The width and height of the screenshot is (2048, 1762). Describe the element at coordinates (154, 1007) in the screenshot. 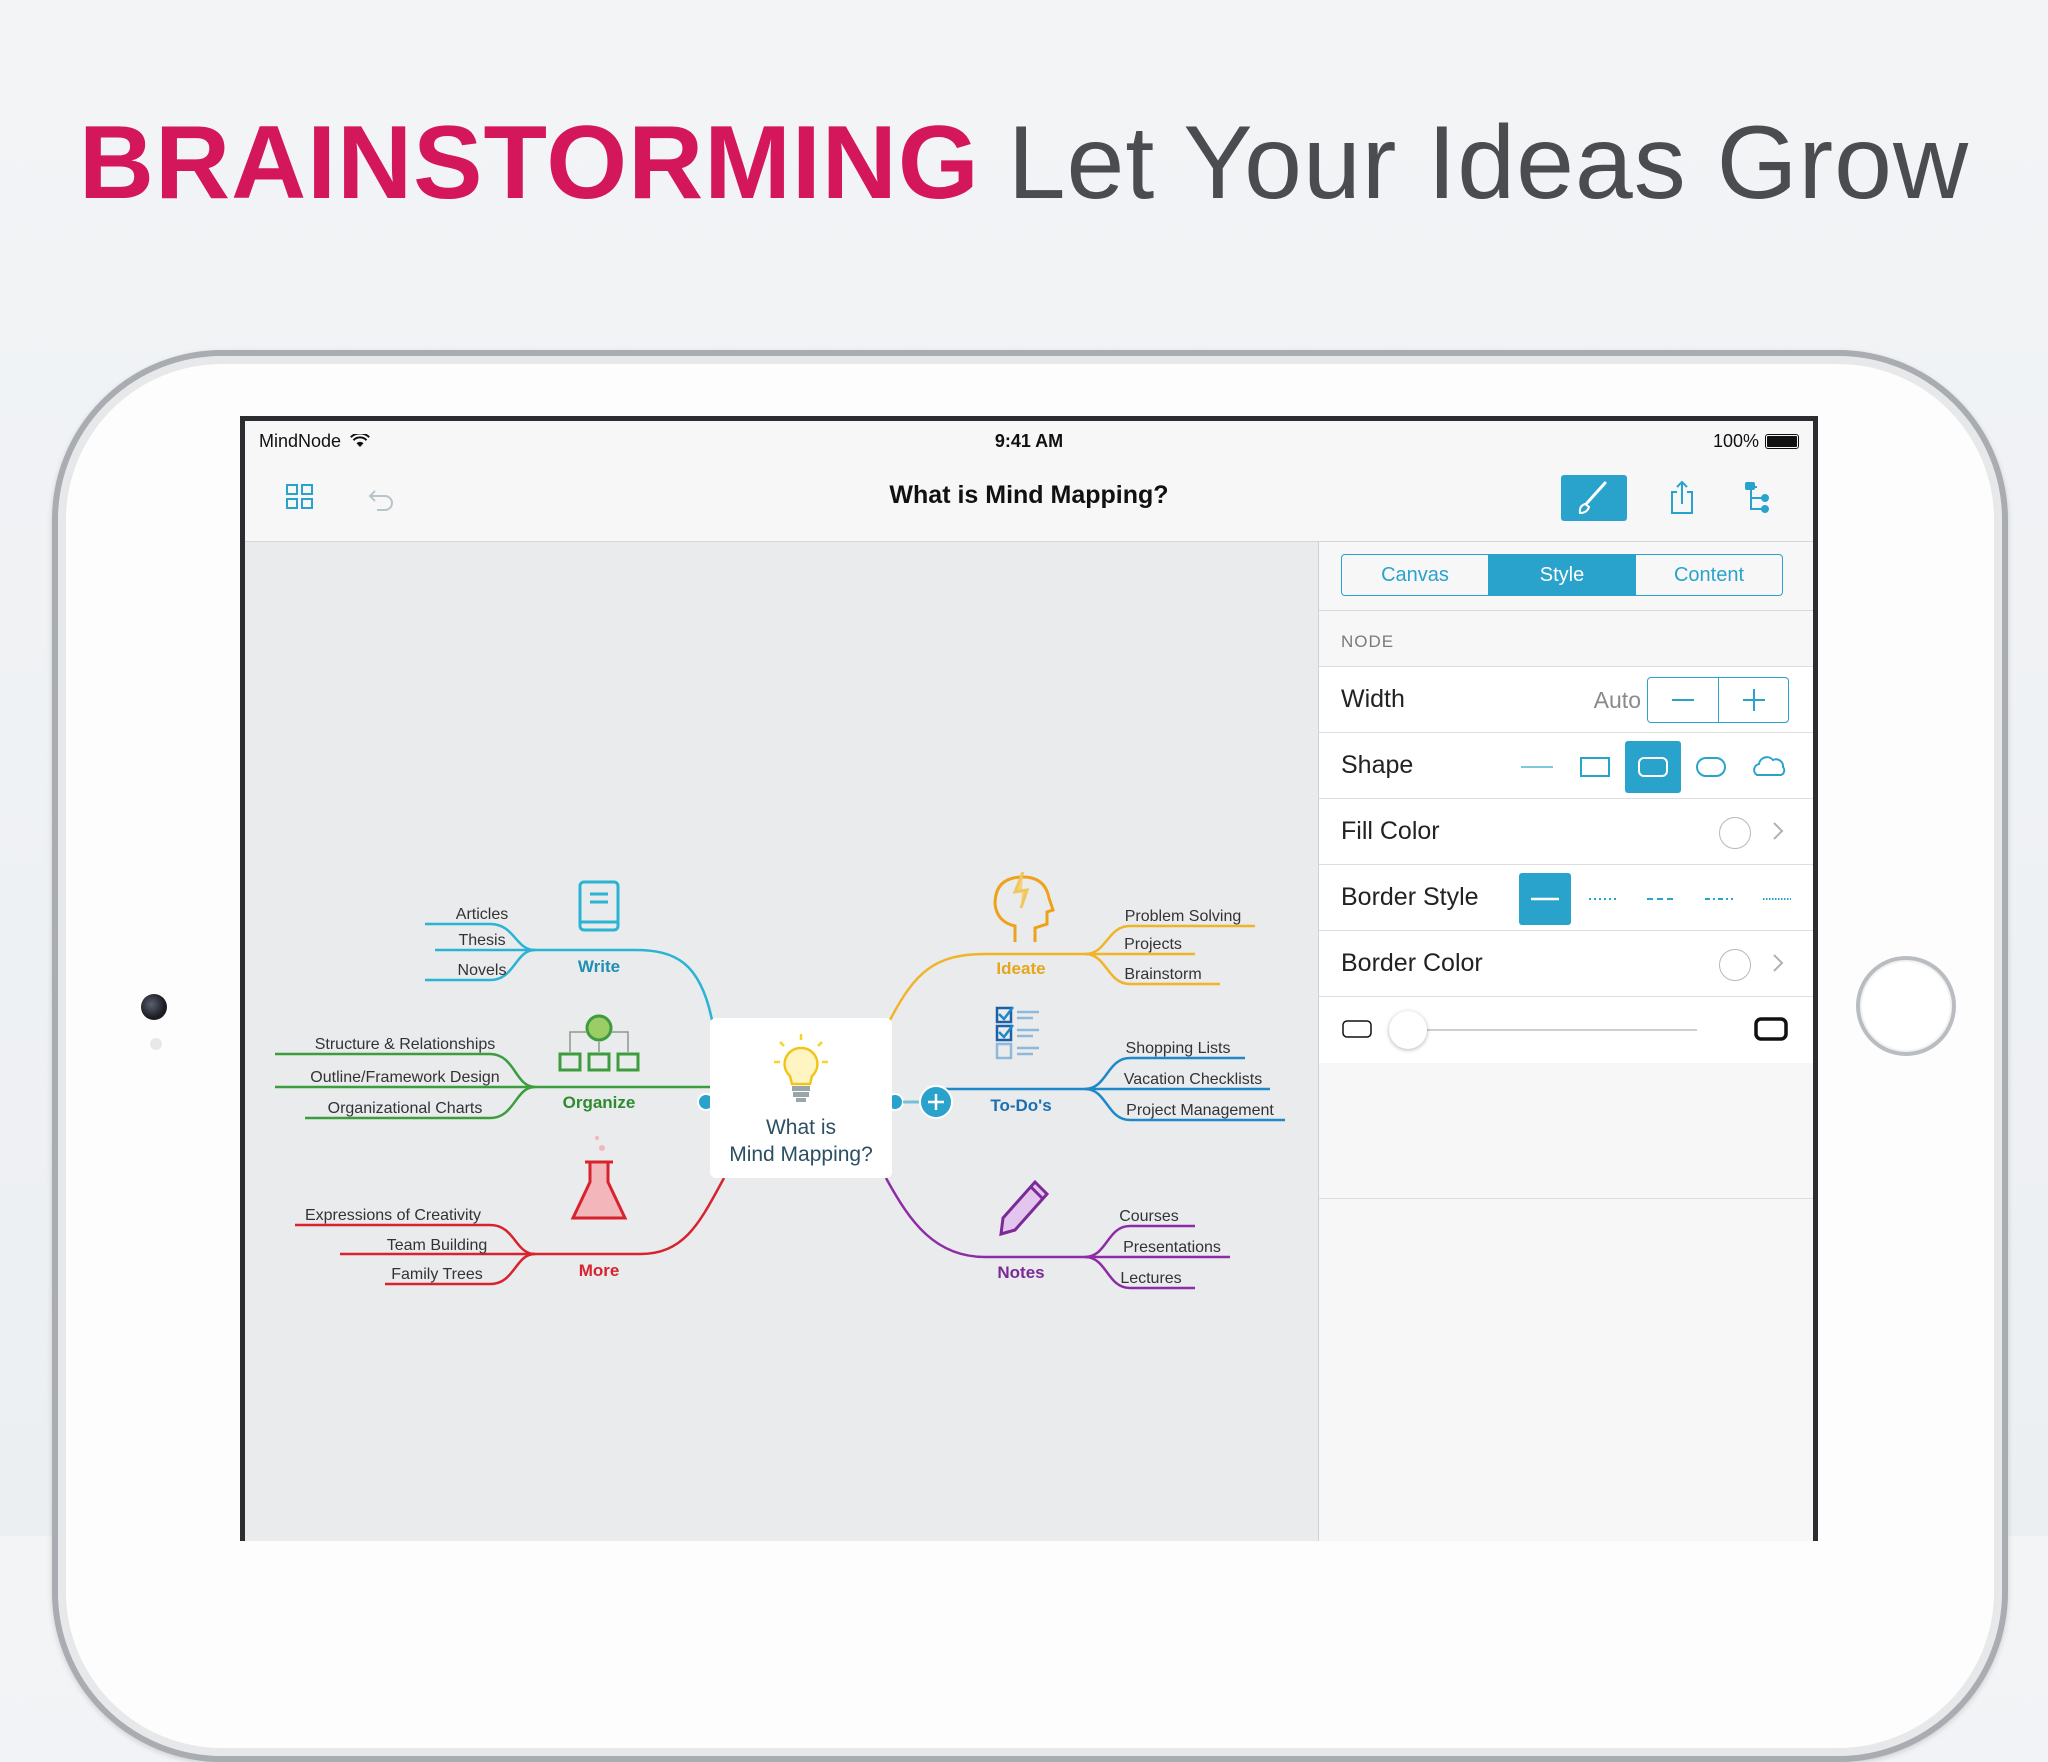

I see `camera-icon` at that location.